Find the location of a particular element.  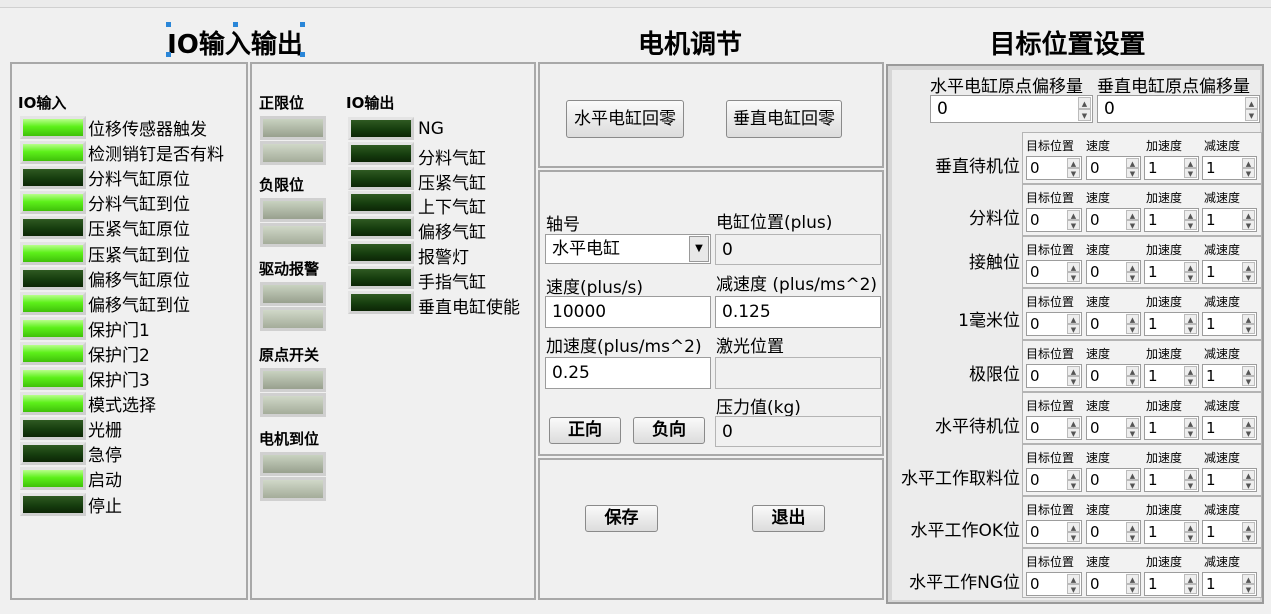

reverse-button: 负向 is located at coordinates (669, 430).